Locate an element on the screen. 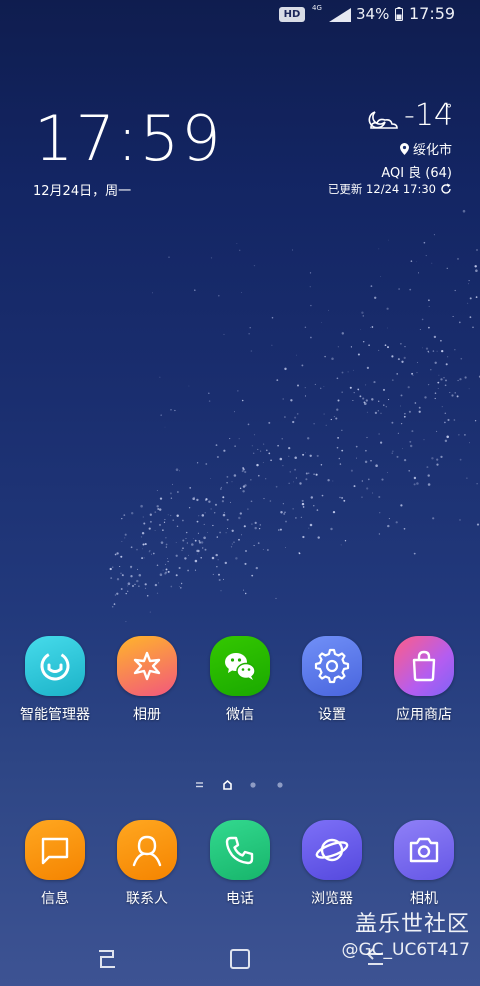 The width and height of the screenshot is (480, 986). community-watermark: 盖乐世社区 @GC_UC6T417 is located at coordinates (405, 933).